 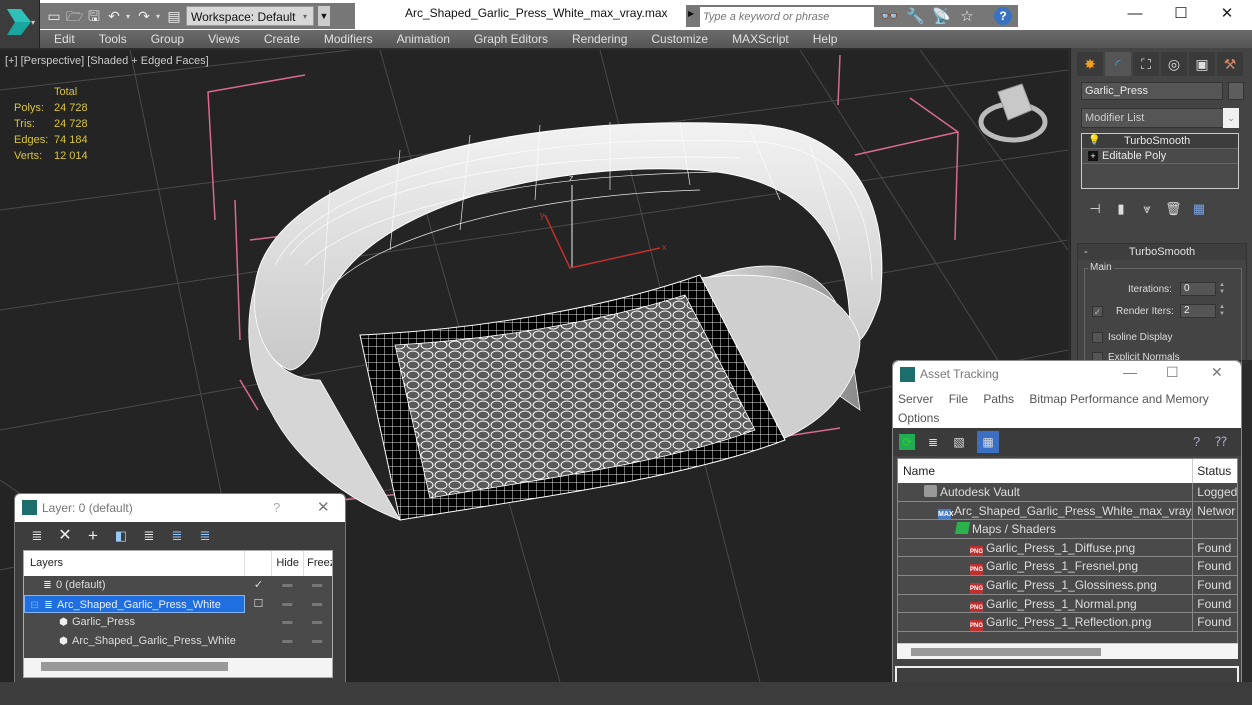 I want to click on new-layer-icon: ≣, so click(x=37, y=536).